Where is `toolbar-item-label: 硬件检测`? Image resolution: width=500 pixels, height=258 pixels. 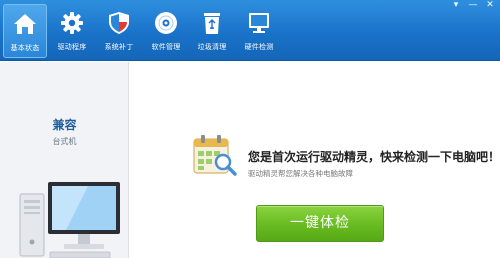 toolbar-item-label: 硬件检测 is located at coordinates (259, 47).